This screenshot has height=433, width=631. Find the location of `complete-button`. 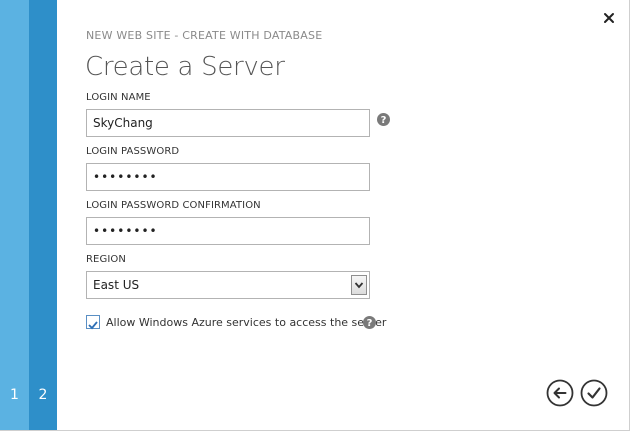

complete-button is located at coordinates (594, 393).